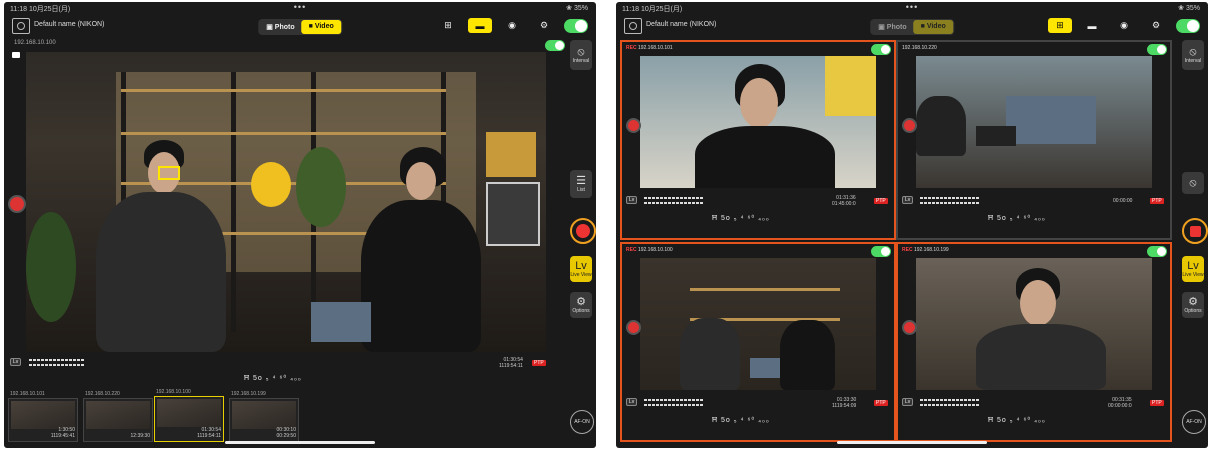 Image resolution: width=1209 pixels, height=450 pixels. I want to click on thumbnail-info: 01:30:54 1119:54:11, so click(209, 433).